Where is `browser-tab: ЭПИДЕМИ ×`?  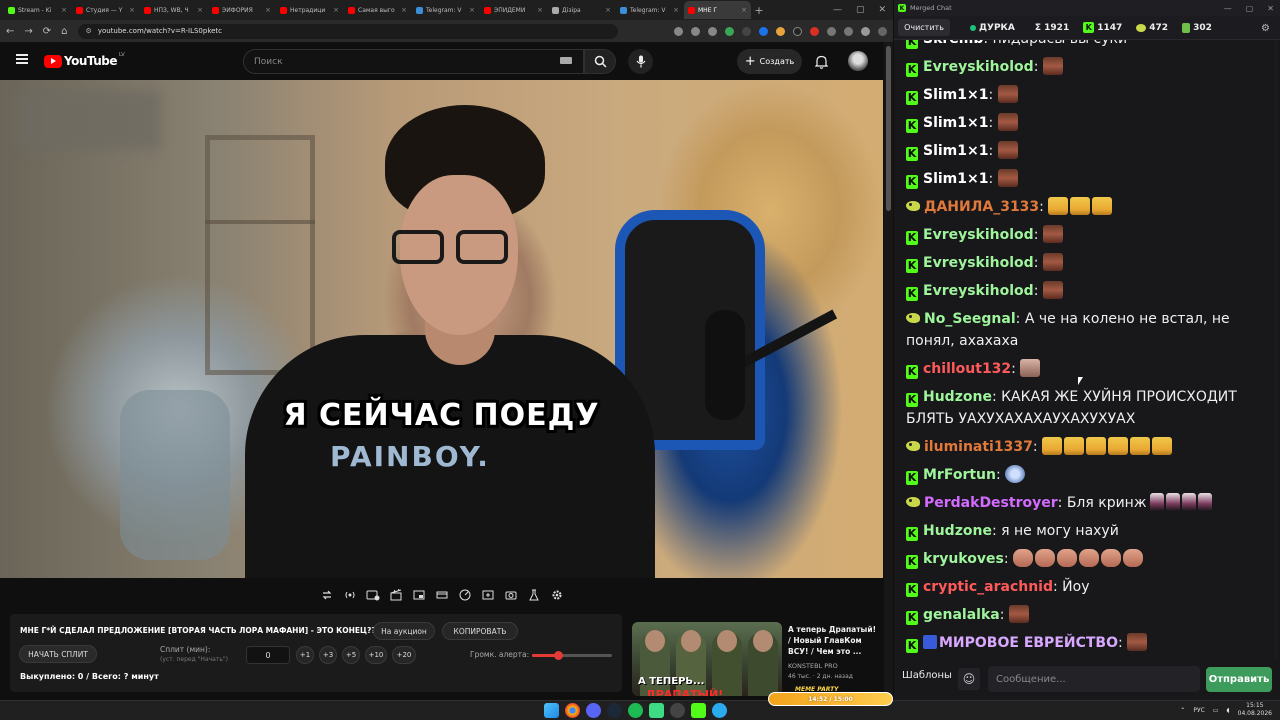
browser-tab: ЭПИДЕМИ × is located at coordinates (513, 10).